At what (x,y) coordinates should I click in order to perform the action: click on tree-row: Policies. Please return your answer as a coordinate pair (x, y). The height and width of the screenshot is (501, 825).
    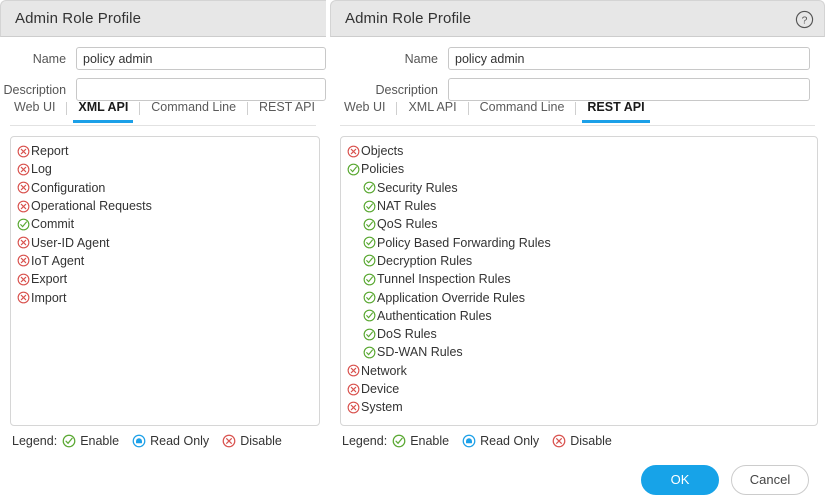
    Looking at the image, I should click on (579, 169).